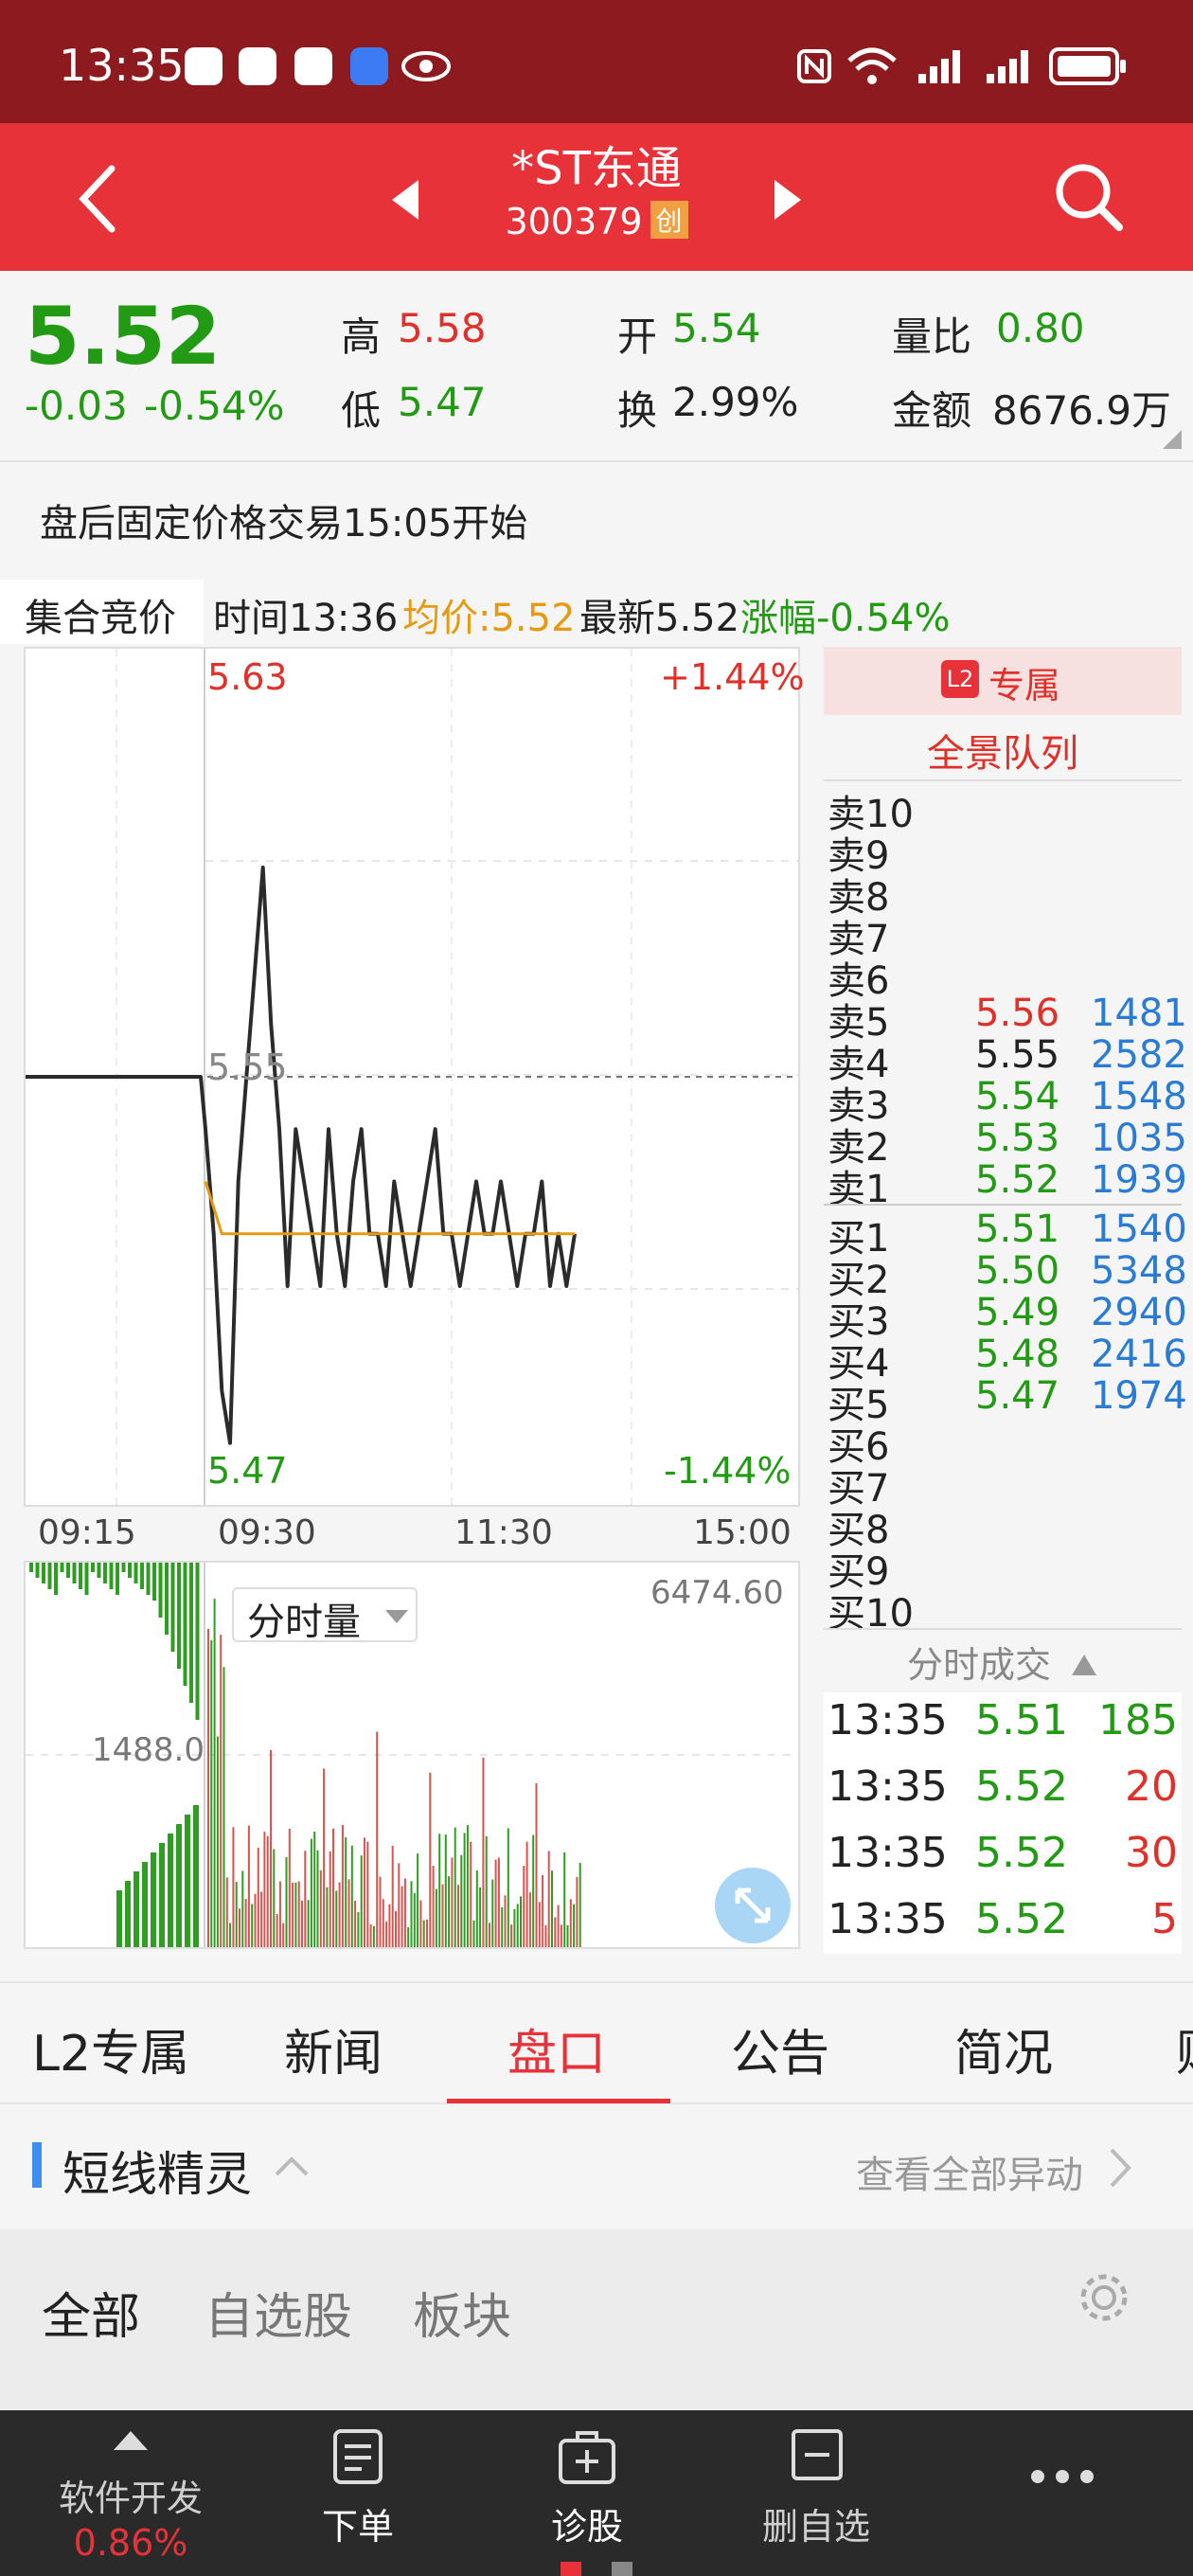 This screenshot has width=1193, height=2576. What do you see at coordinates (123, 336) in the screenshot?
I see `current-price: 5.52` at bounding box center [123, 336].